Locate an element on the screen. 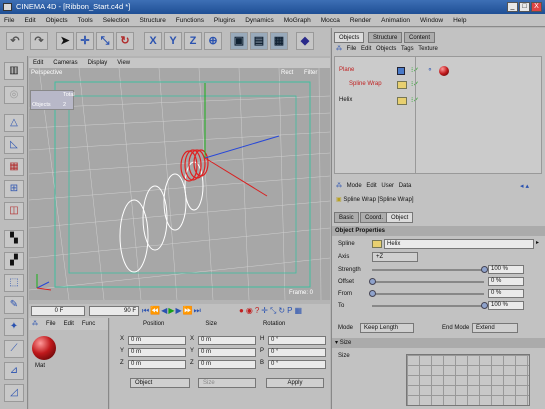  strength-slider-knob is located at coordinates (484, 269).